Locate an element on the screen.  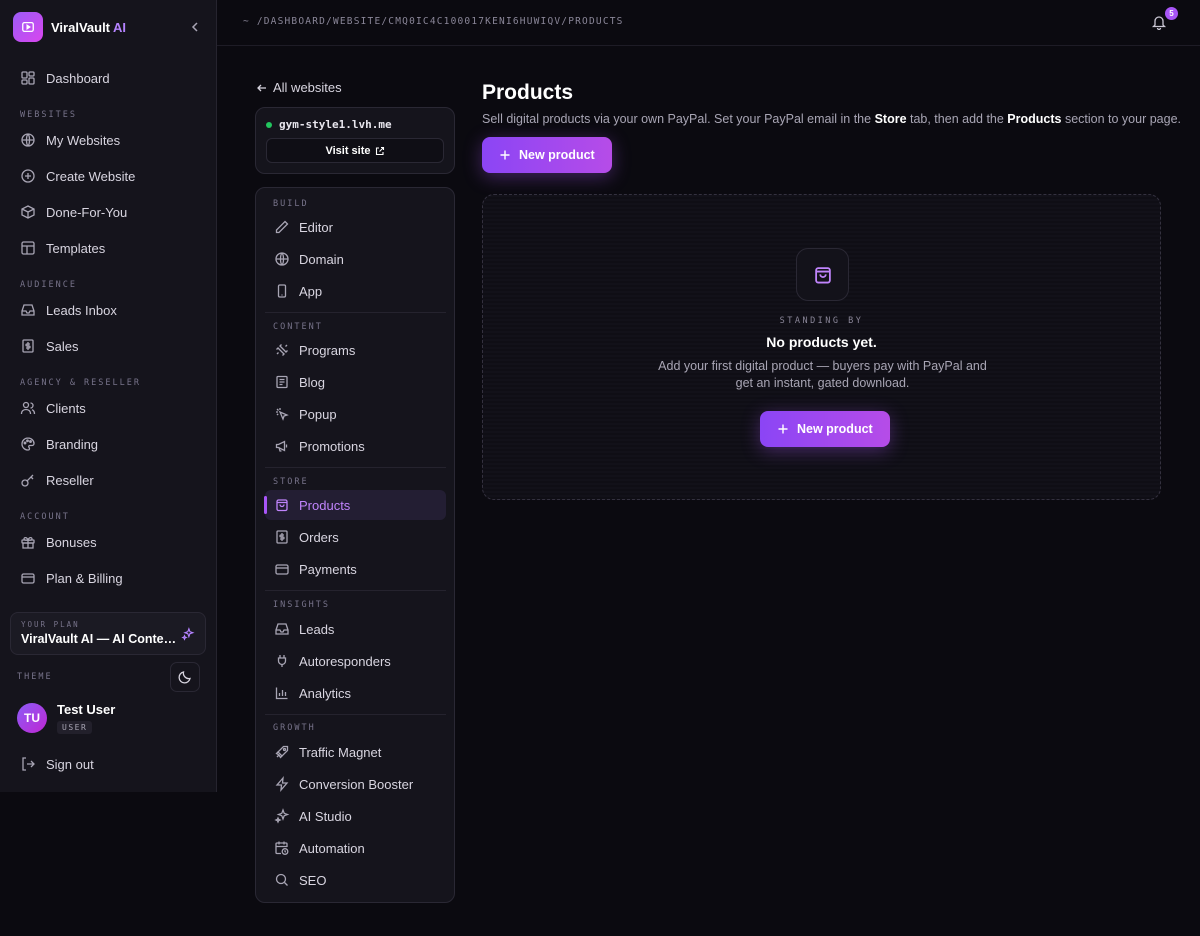
sidebar-item-my-websites: My Websites is located at coordinates (108, 140).